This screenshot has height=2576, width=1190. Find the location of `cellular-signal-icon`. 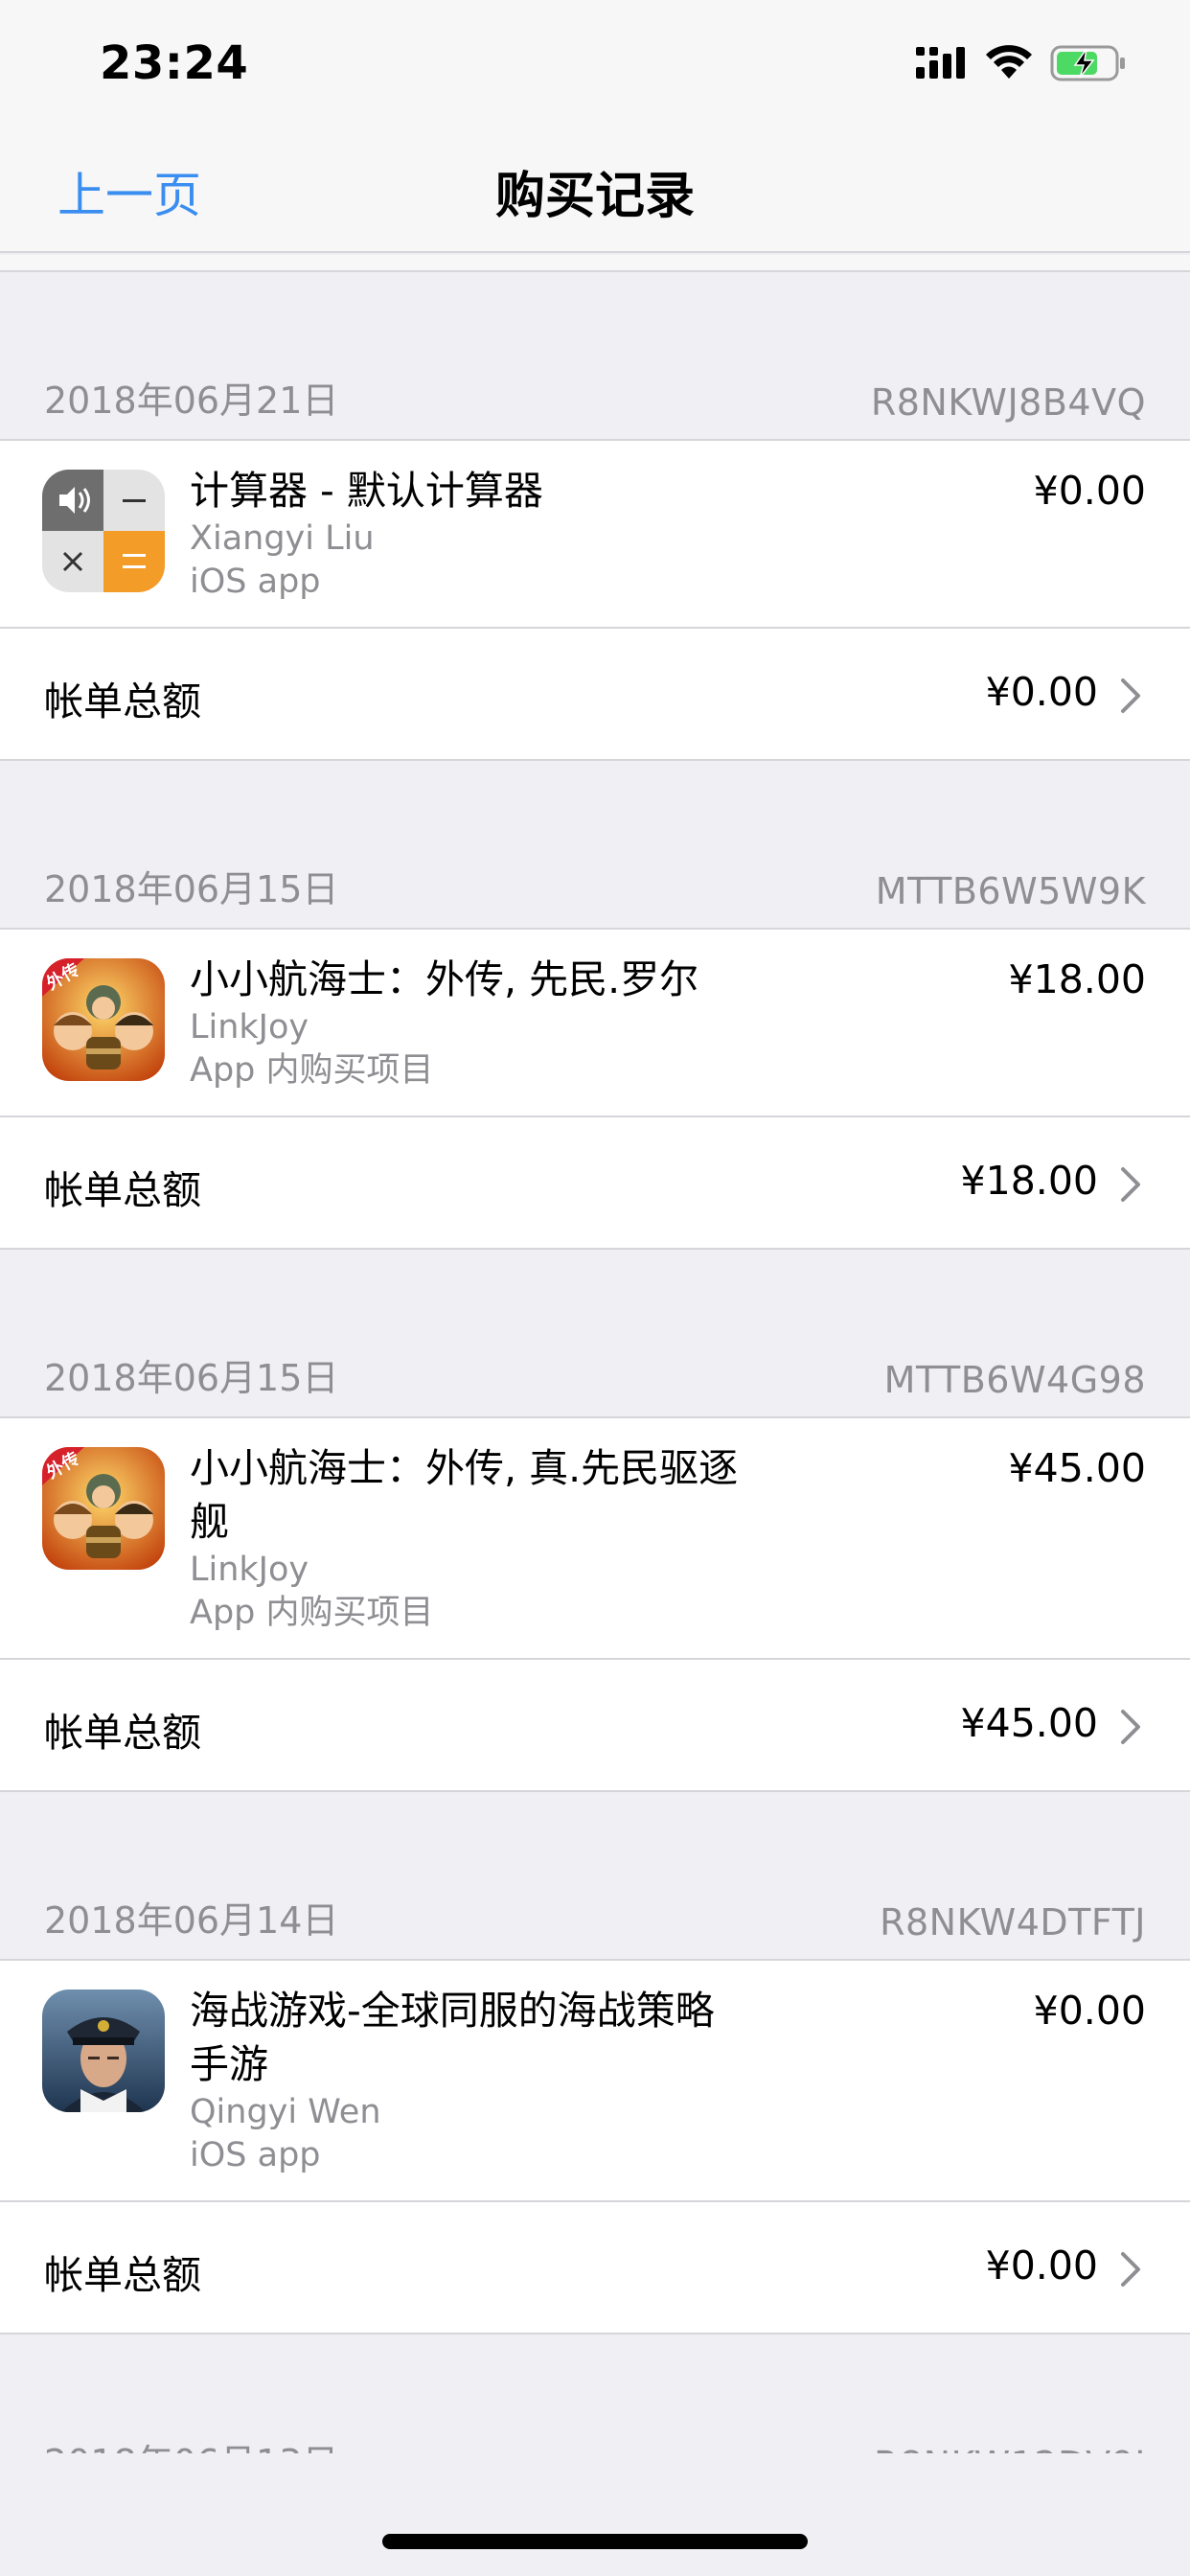

cellular-signal-icon is located at coordinates (941, 63).